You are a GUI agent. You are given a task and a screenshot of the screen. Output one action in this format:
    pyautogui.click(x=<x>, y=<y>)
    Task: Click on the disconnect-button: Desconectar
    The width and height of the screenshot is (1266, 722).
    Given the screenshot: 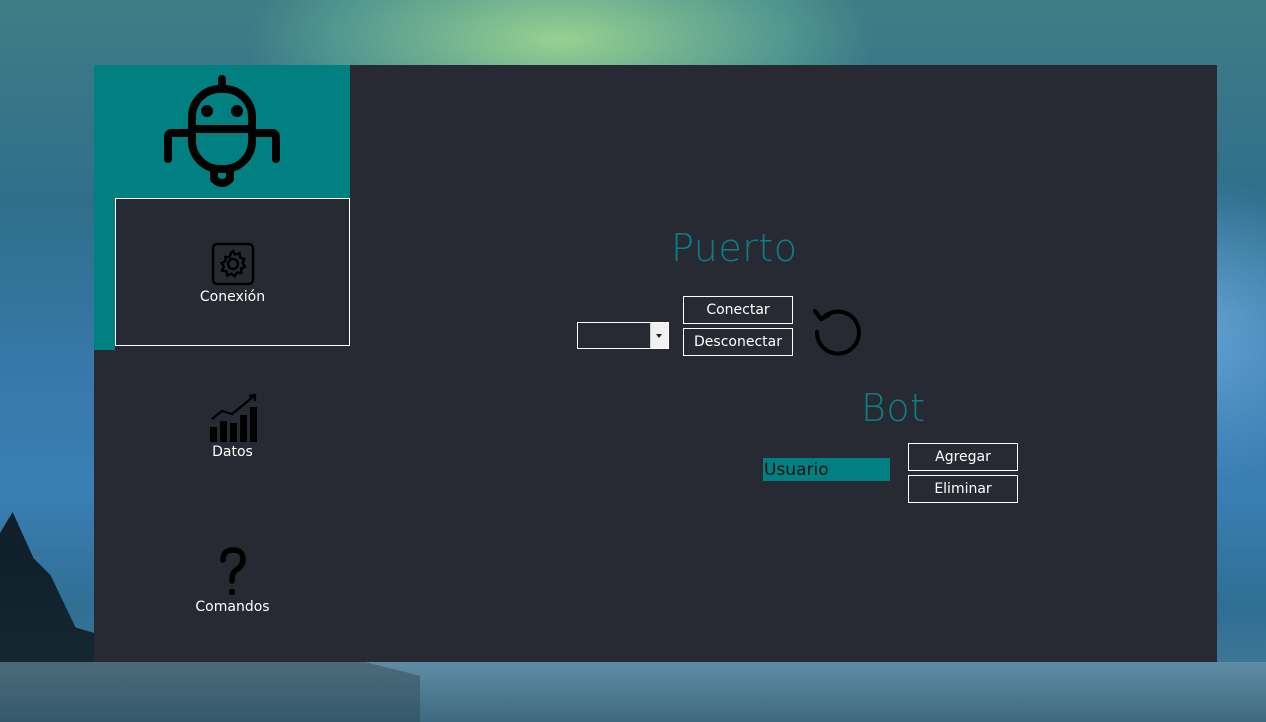 What is the action you would take?
    pyautogui.click(x=738, y=342)
    